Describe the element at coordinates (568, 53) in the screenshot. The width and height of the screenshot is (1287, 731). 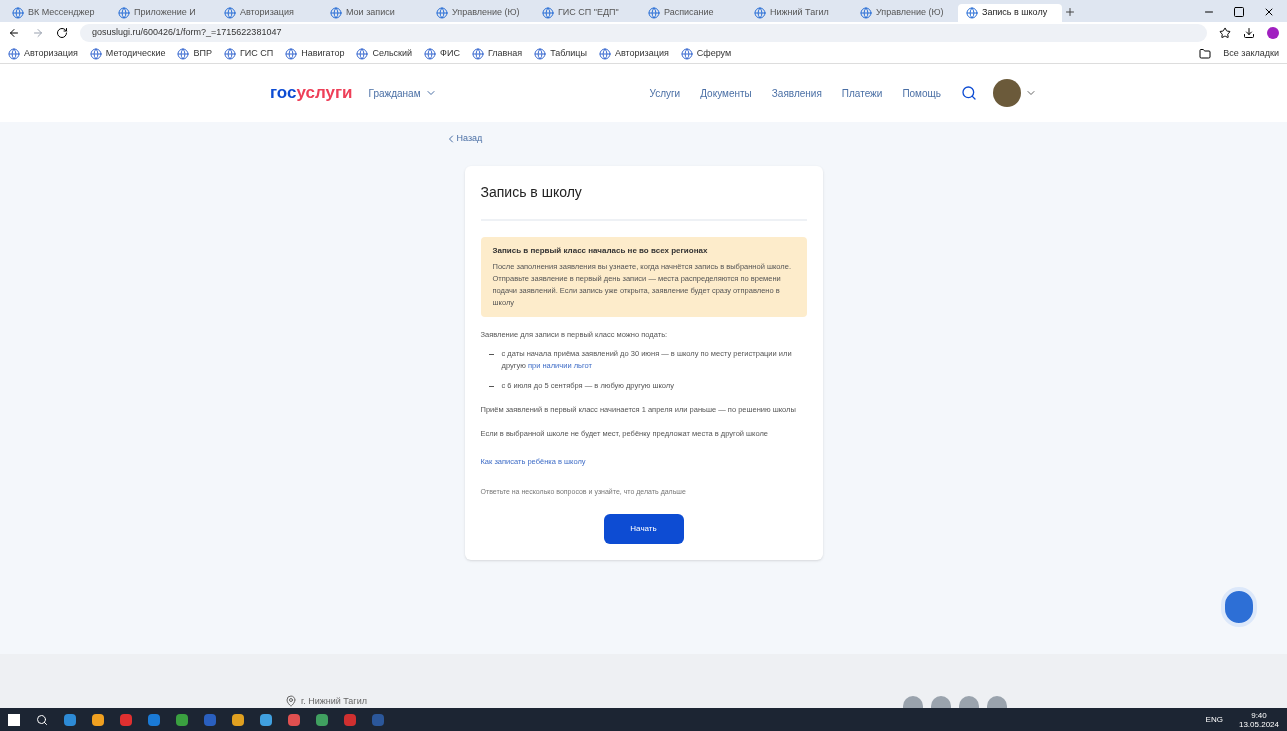
I see `bookmark-link: Таблицы` at that location.